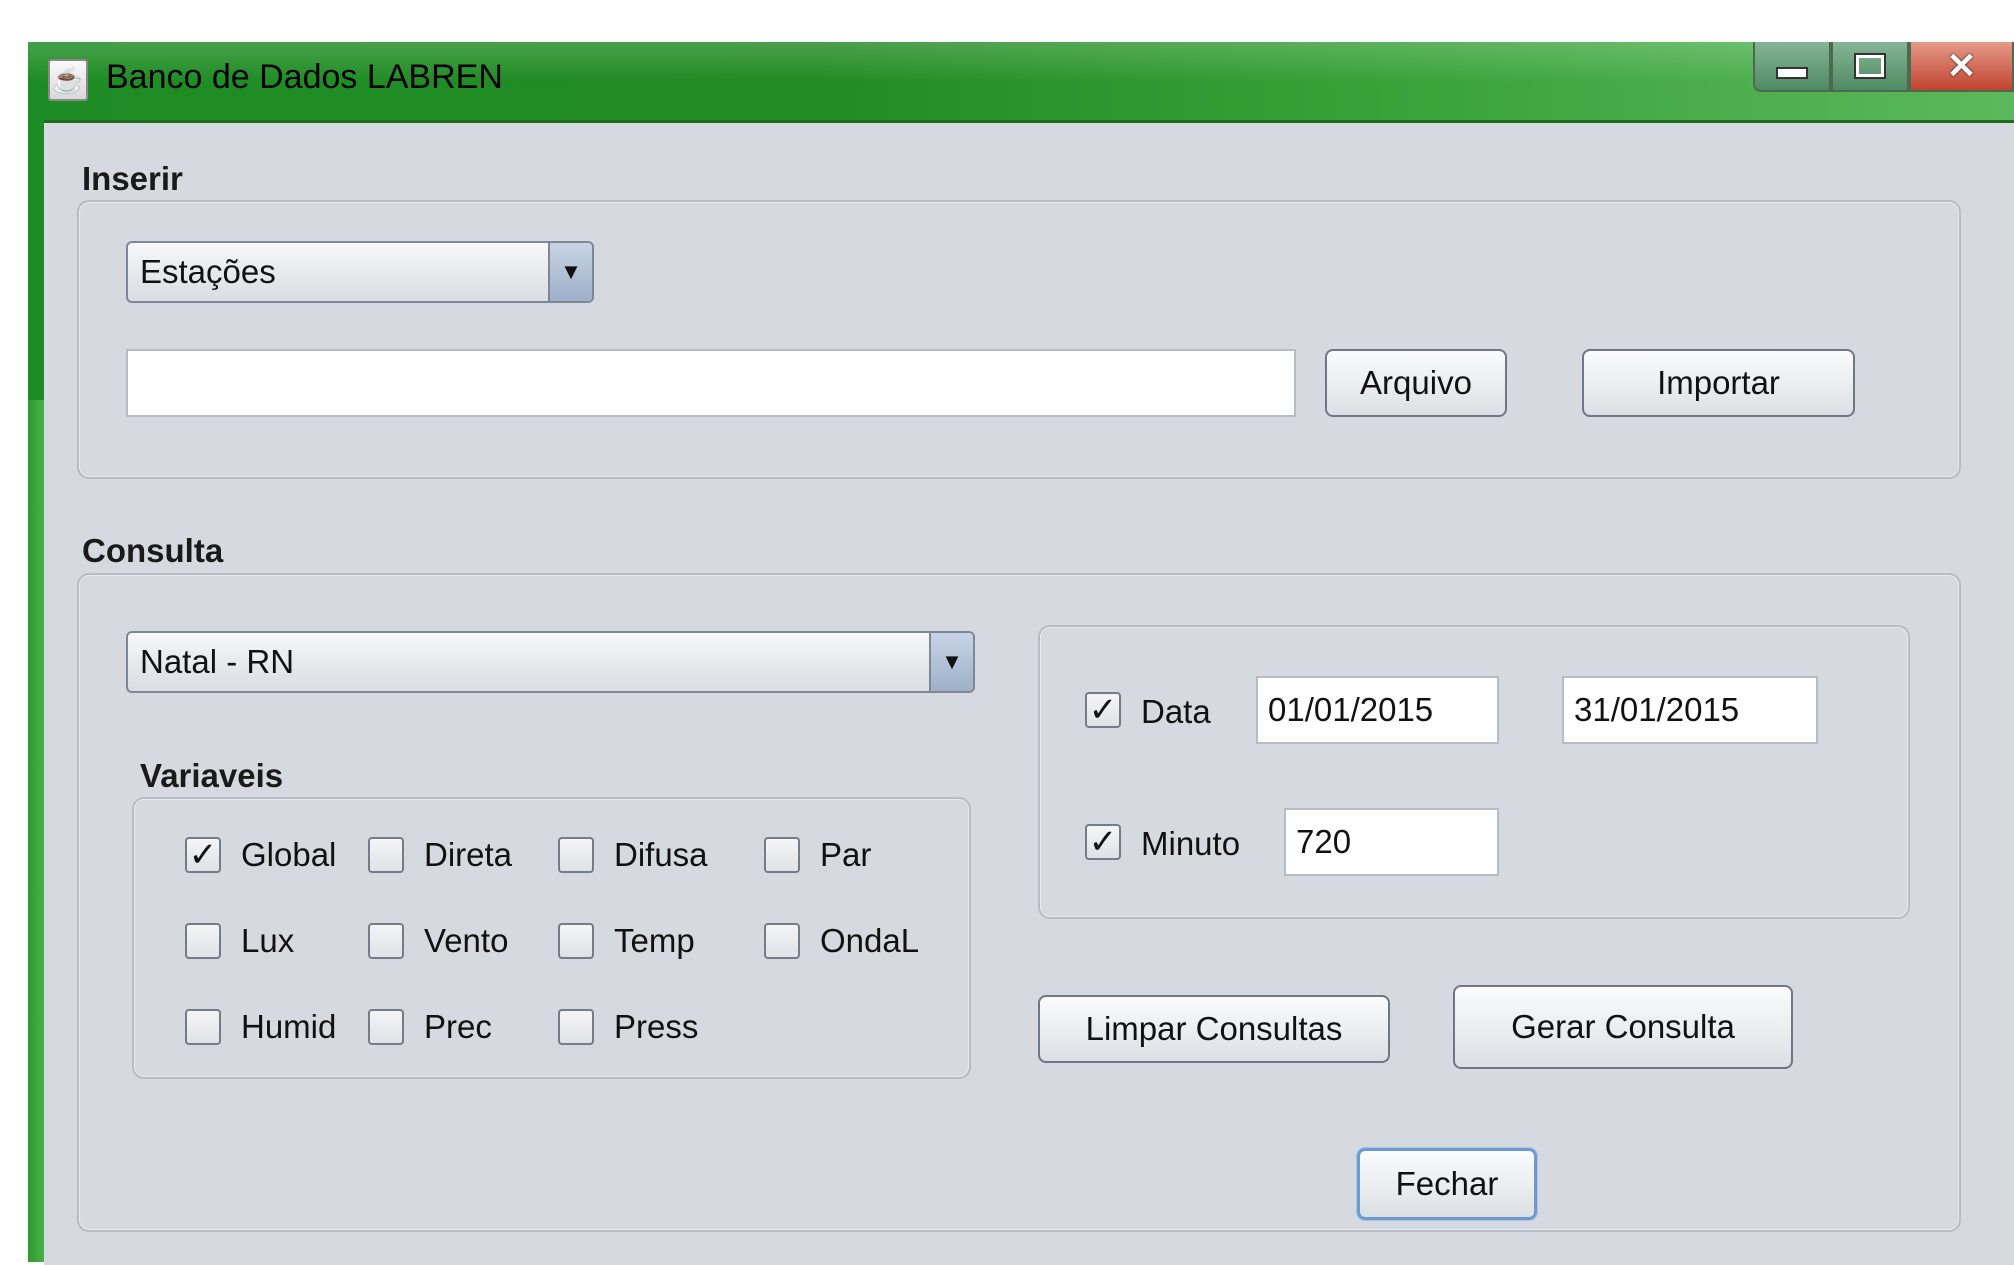 The width and height of the screenshot is (2014, 1265). I want to click on data-end-input: 31/01/2015, so click(1690, 710).